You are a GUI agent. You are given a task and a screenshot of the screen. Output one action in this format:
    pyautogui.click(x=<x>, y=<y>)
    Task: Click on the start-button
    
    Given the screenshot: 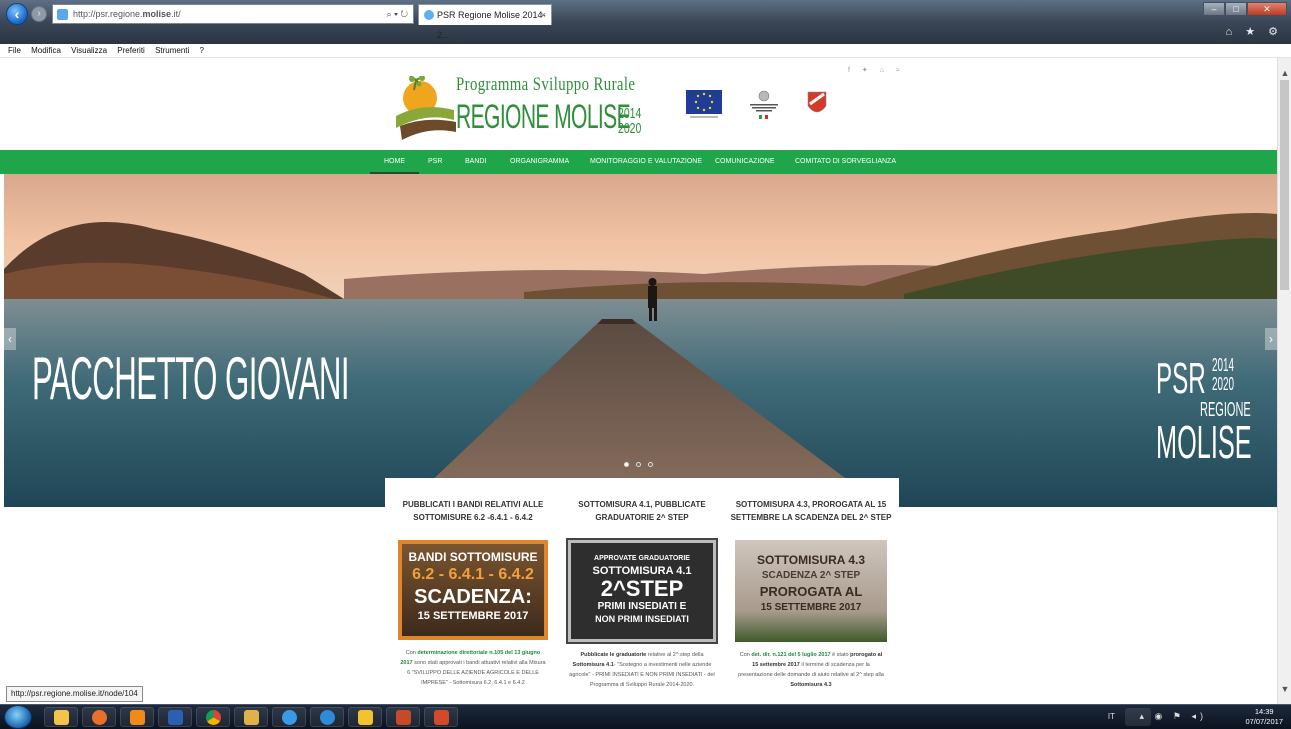 What is the action you would take?
    pyautogui.click(x=18, y=717)
    